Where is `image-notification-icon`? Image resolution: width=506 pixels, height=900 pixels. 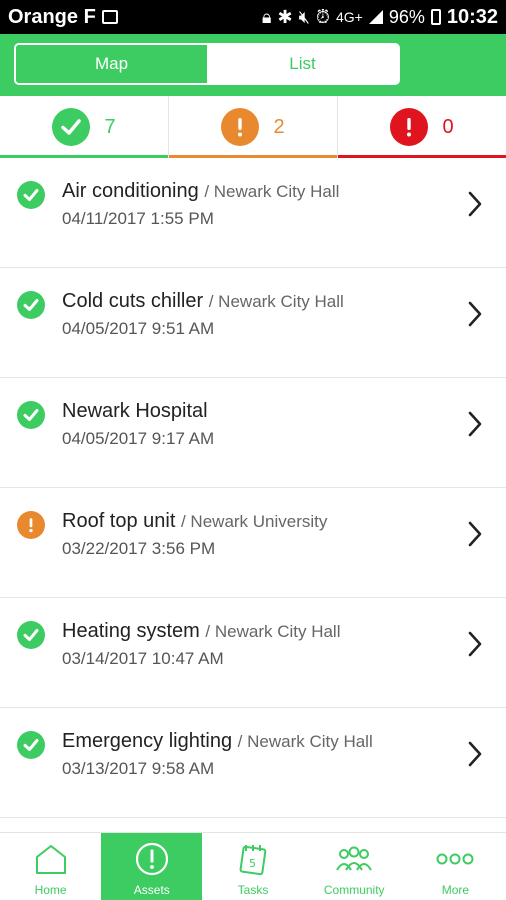 image-notification-icon is located at coordinates (109, 17).